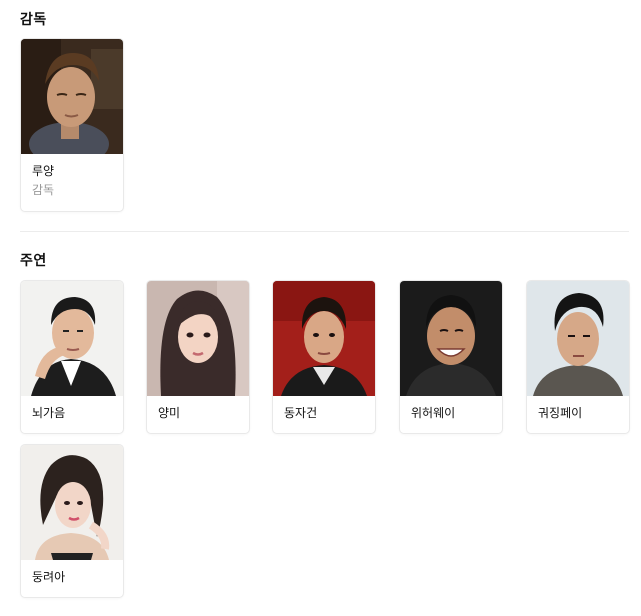  I want to click on person-card-cast-4: 궈징페이, so click(578, 357).